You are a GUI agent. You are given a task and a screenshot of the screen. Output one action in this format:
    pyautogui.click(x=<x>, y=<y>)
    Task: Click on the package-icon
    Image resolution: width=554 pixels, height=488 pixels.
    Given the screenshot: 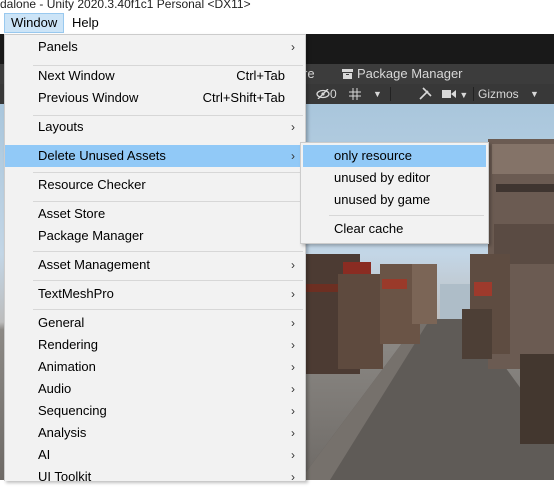 What is the action you would take?
    pyautogui.click(x=347, y=74)
    